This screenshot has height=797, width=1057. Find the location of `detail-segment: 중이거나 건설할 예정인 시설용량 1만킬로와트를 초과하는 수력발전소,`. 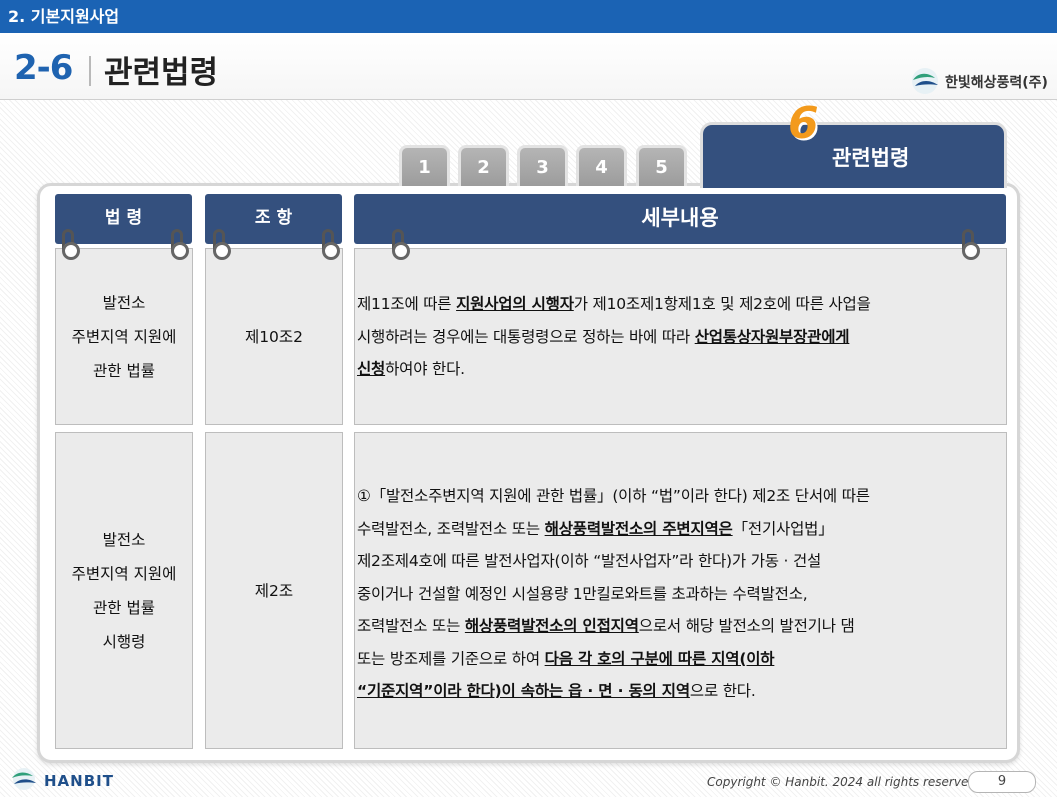

detail-segment: 중이거나 건설할 예정인 시설용량 1만킬로와트를 초과하는 수력발전소, is located at coordinates (582, 593).